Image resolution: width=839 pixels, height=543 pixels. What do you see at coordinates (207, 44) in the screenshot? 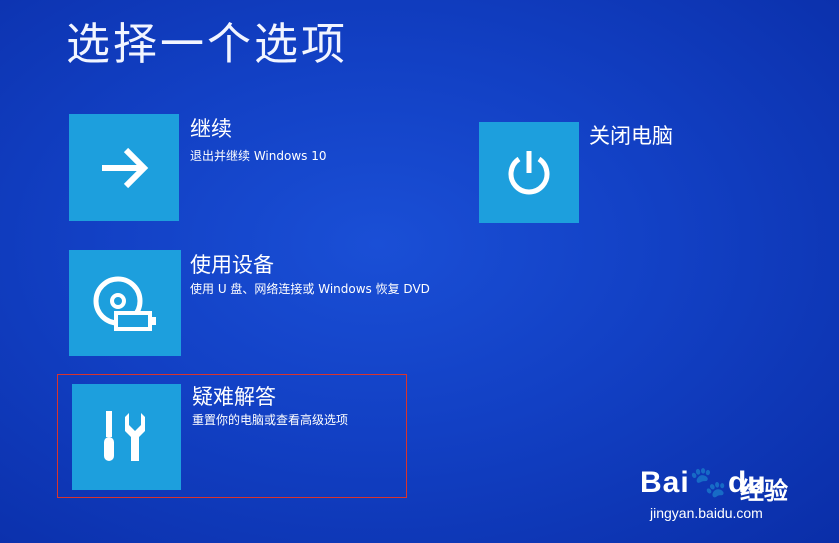
I see `page-title: 选择一个选项` at bounding box center [207, 44].